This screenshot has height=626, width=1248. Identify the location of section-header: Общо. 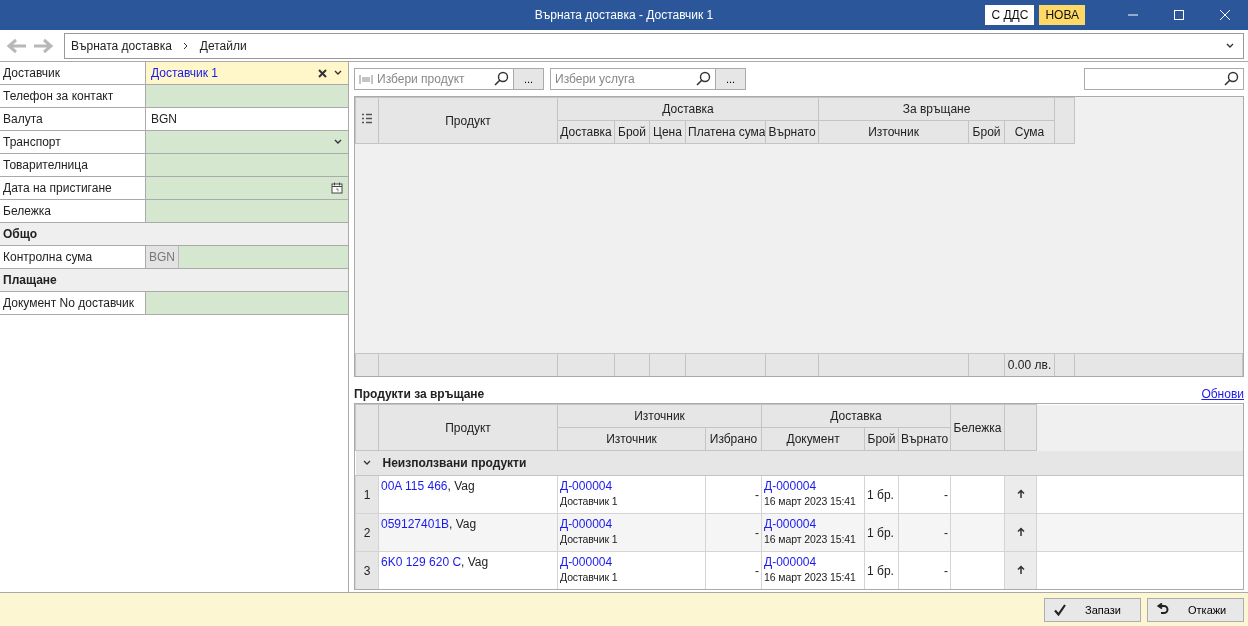
(174, 234).